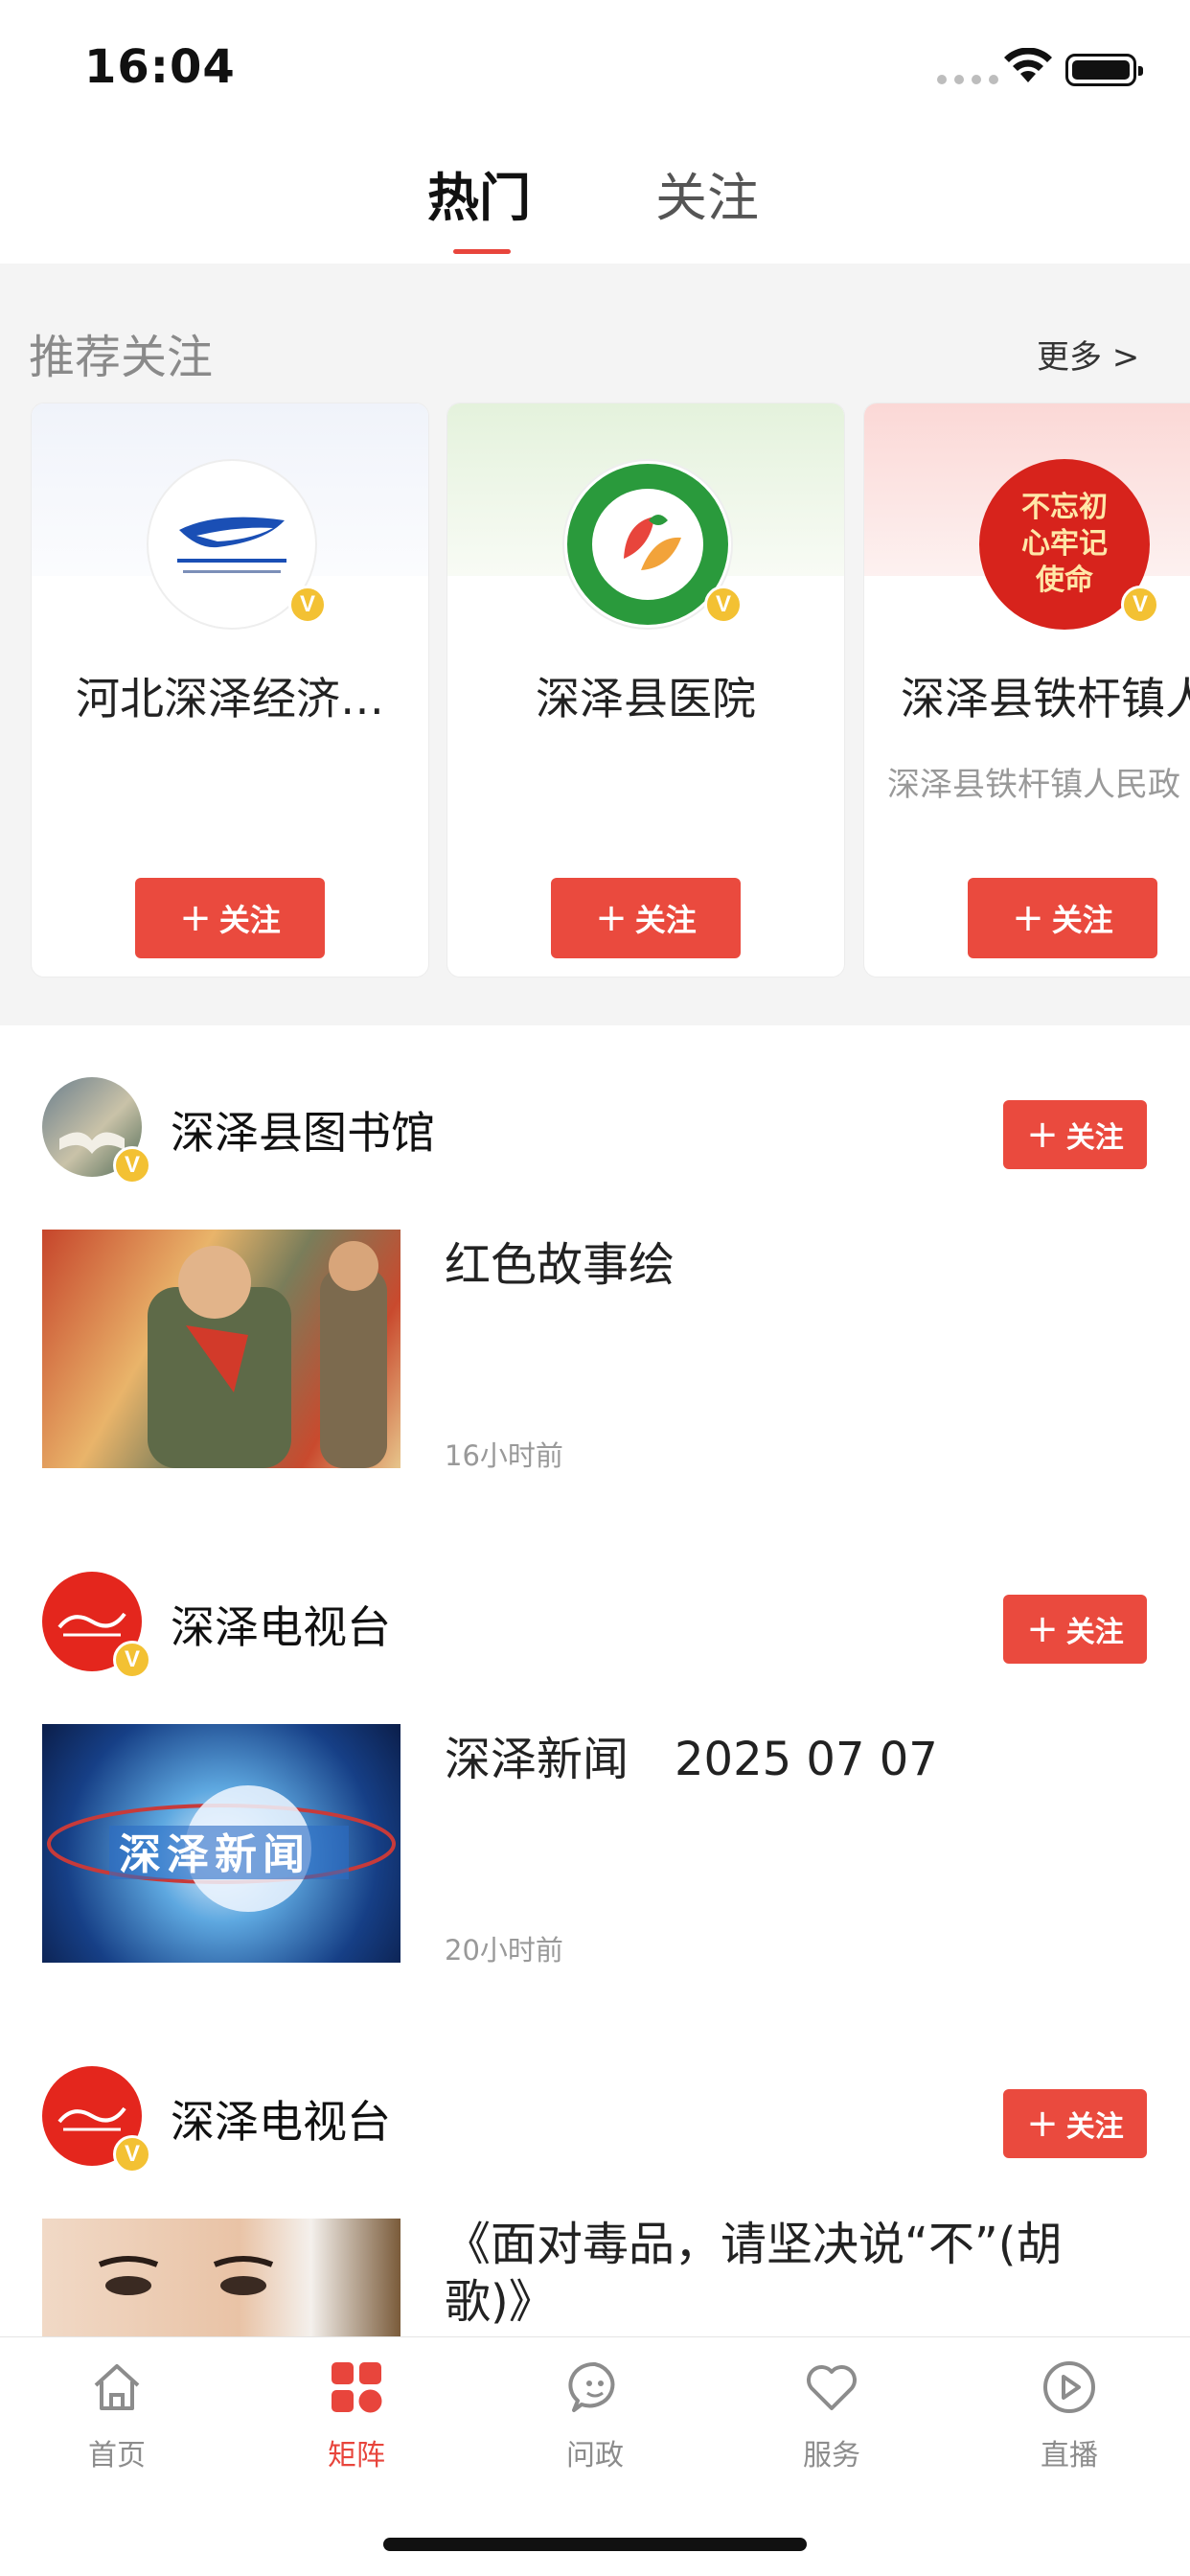 The height and width of the screenshot is (2576, 1190). I want to click on card-name: 深泽县医院, so click(646, 698).